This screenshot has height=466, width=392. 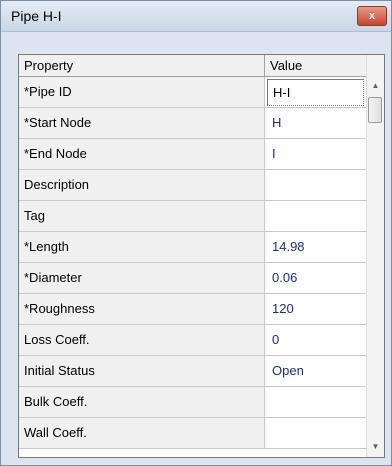 I want to click on scroll-up-arrow-icon: ▲, so click(x=375, y=85).